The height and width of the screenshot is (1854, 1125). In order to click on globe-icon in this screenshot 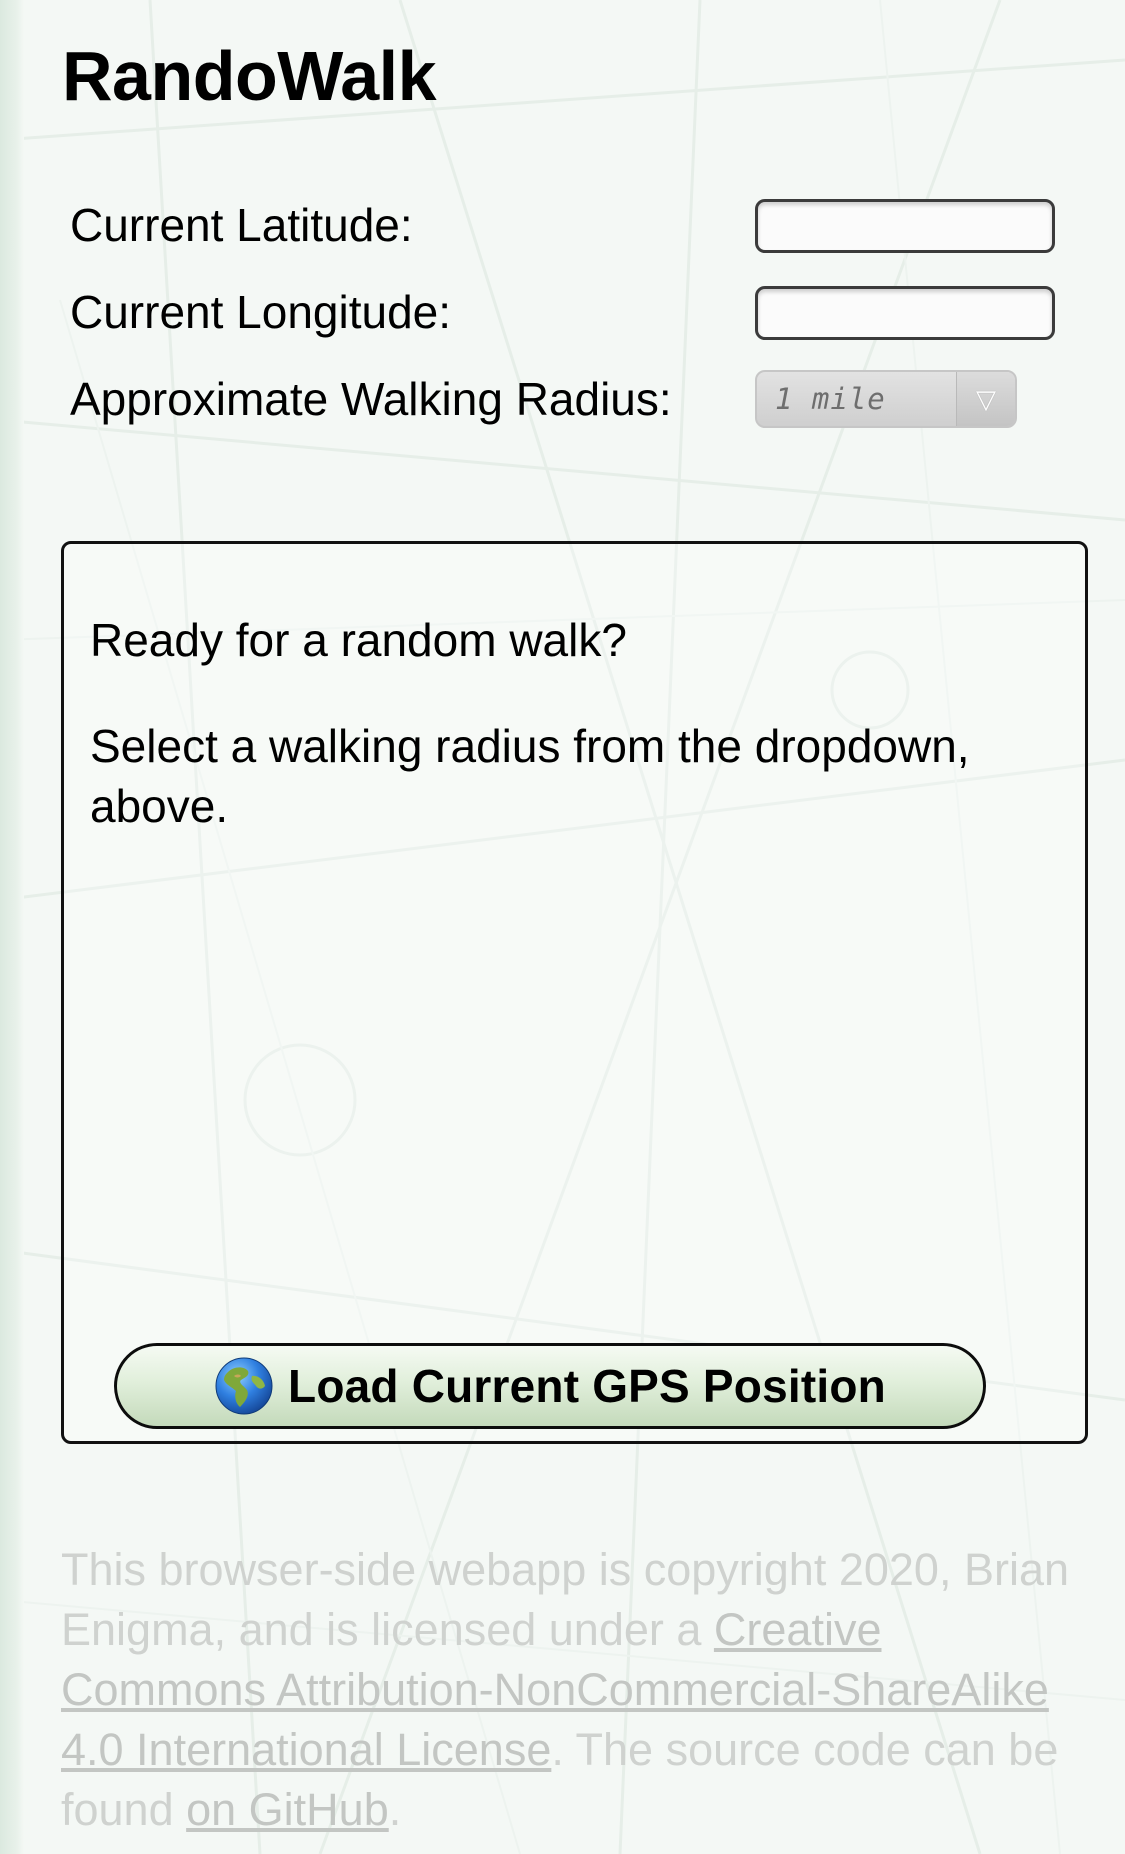, I will do `click(244, 1386)`.